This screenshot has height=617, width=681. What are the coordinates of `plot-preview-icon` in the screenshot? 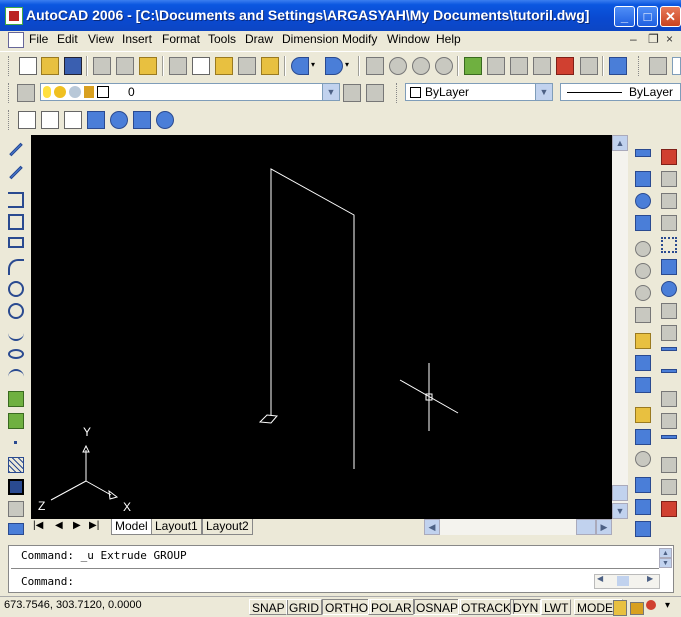 It's located at (125, 66).